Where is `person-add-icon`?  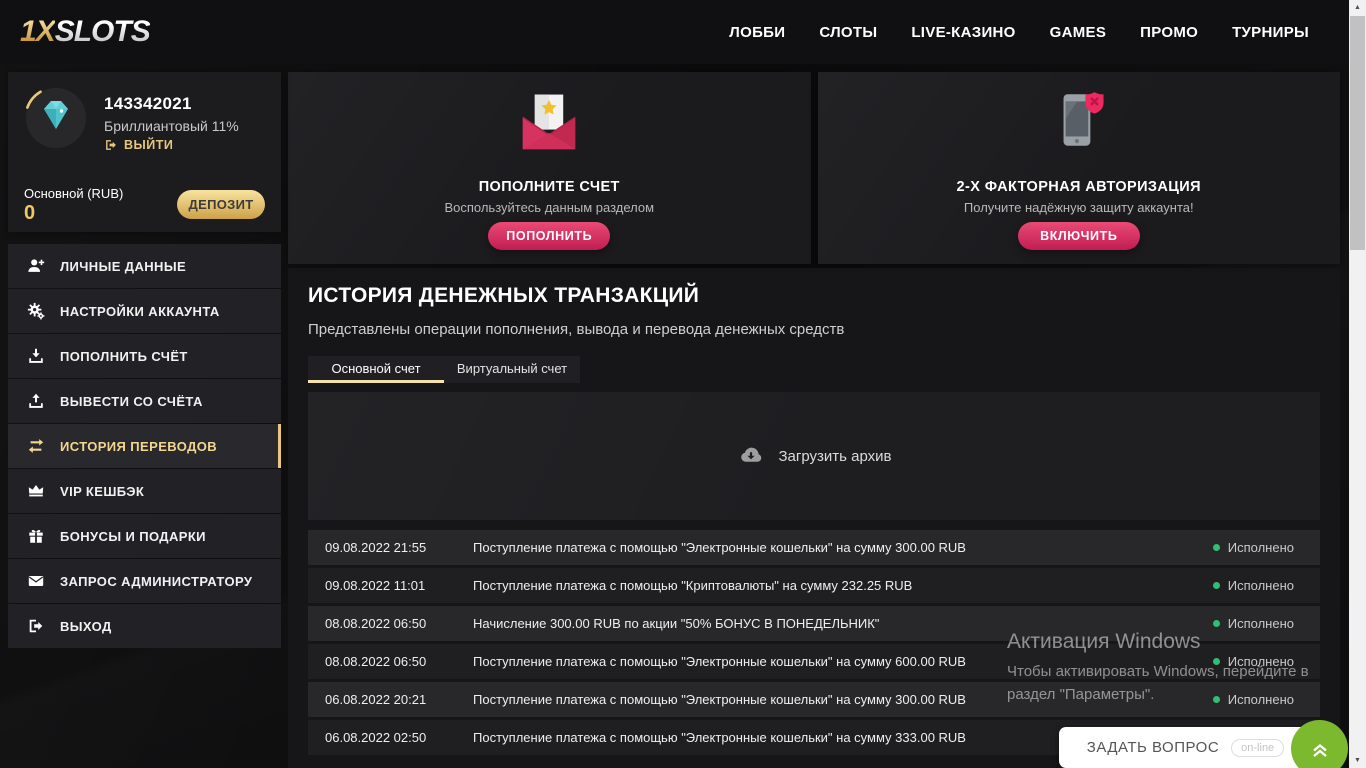 person-add-icon is located at coordinates (36, 266).